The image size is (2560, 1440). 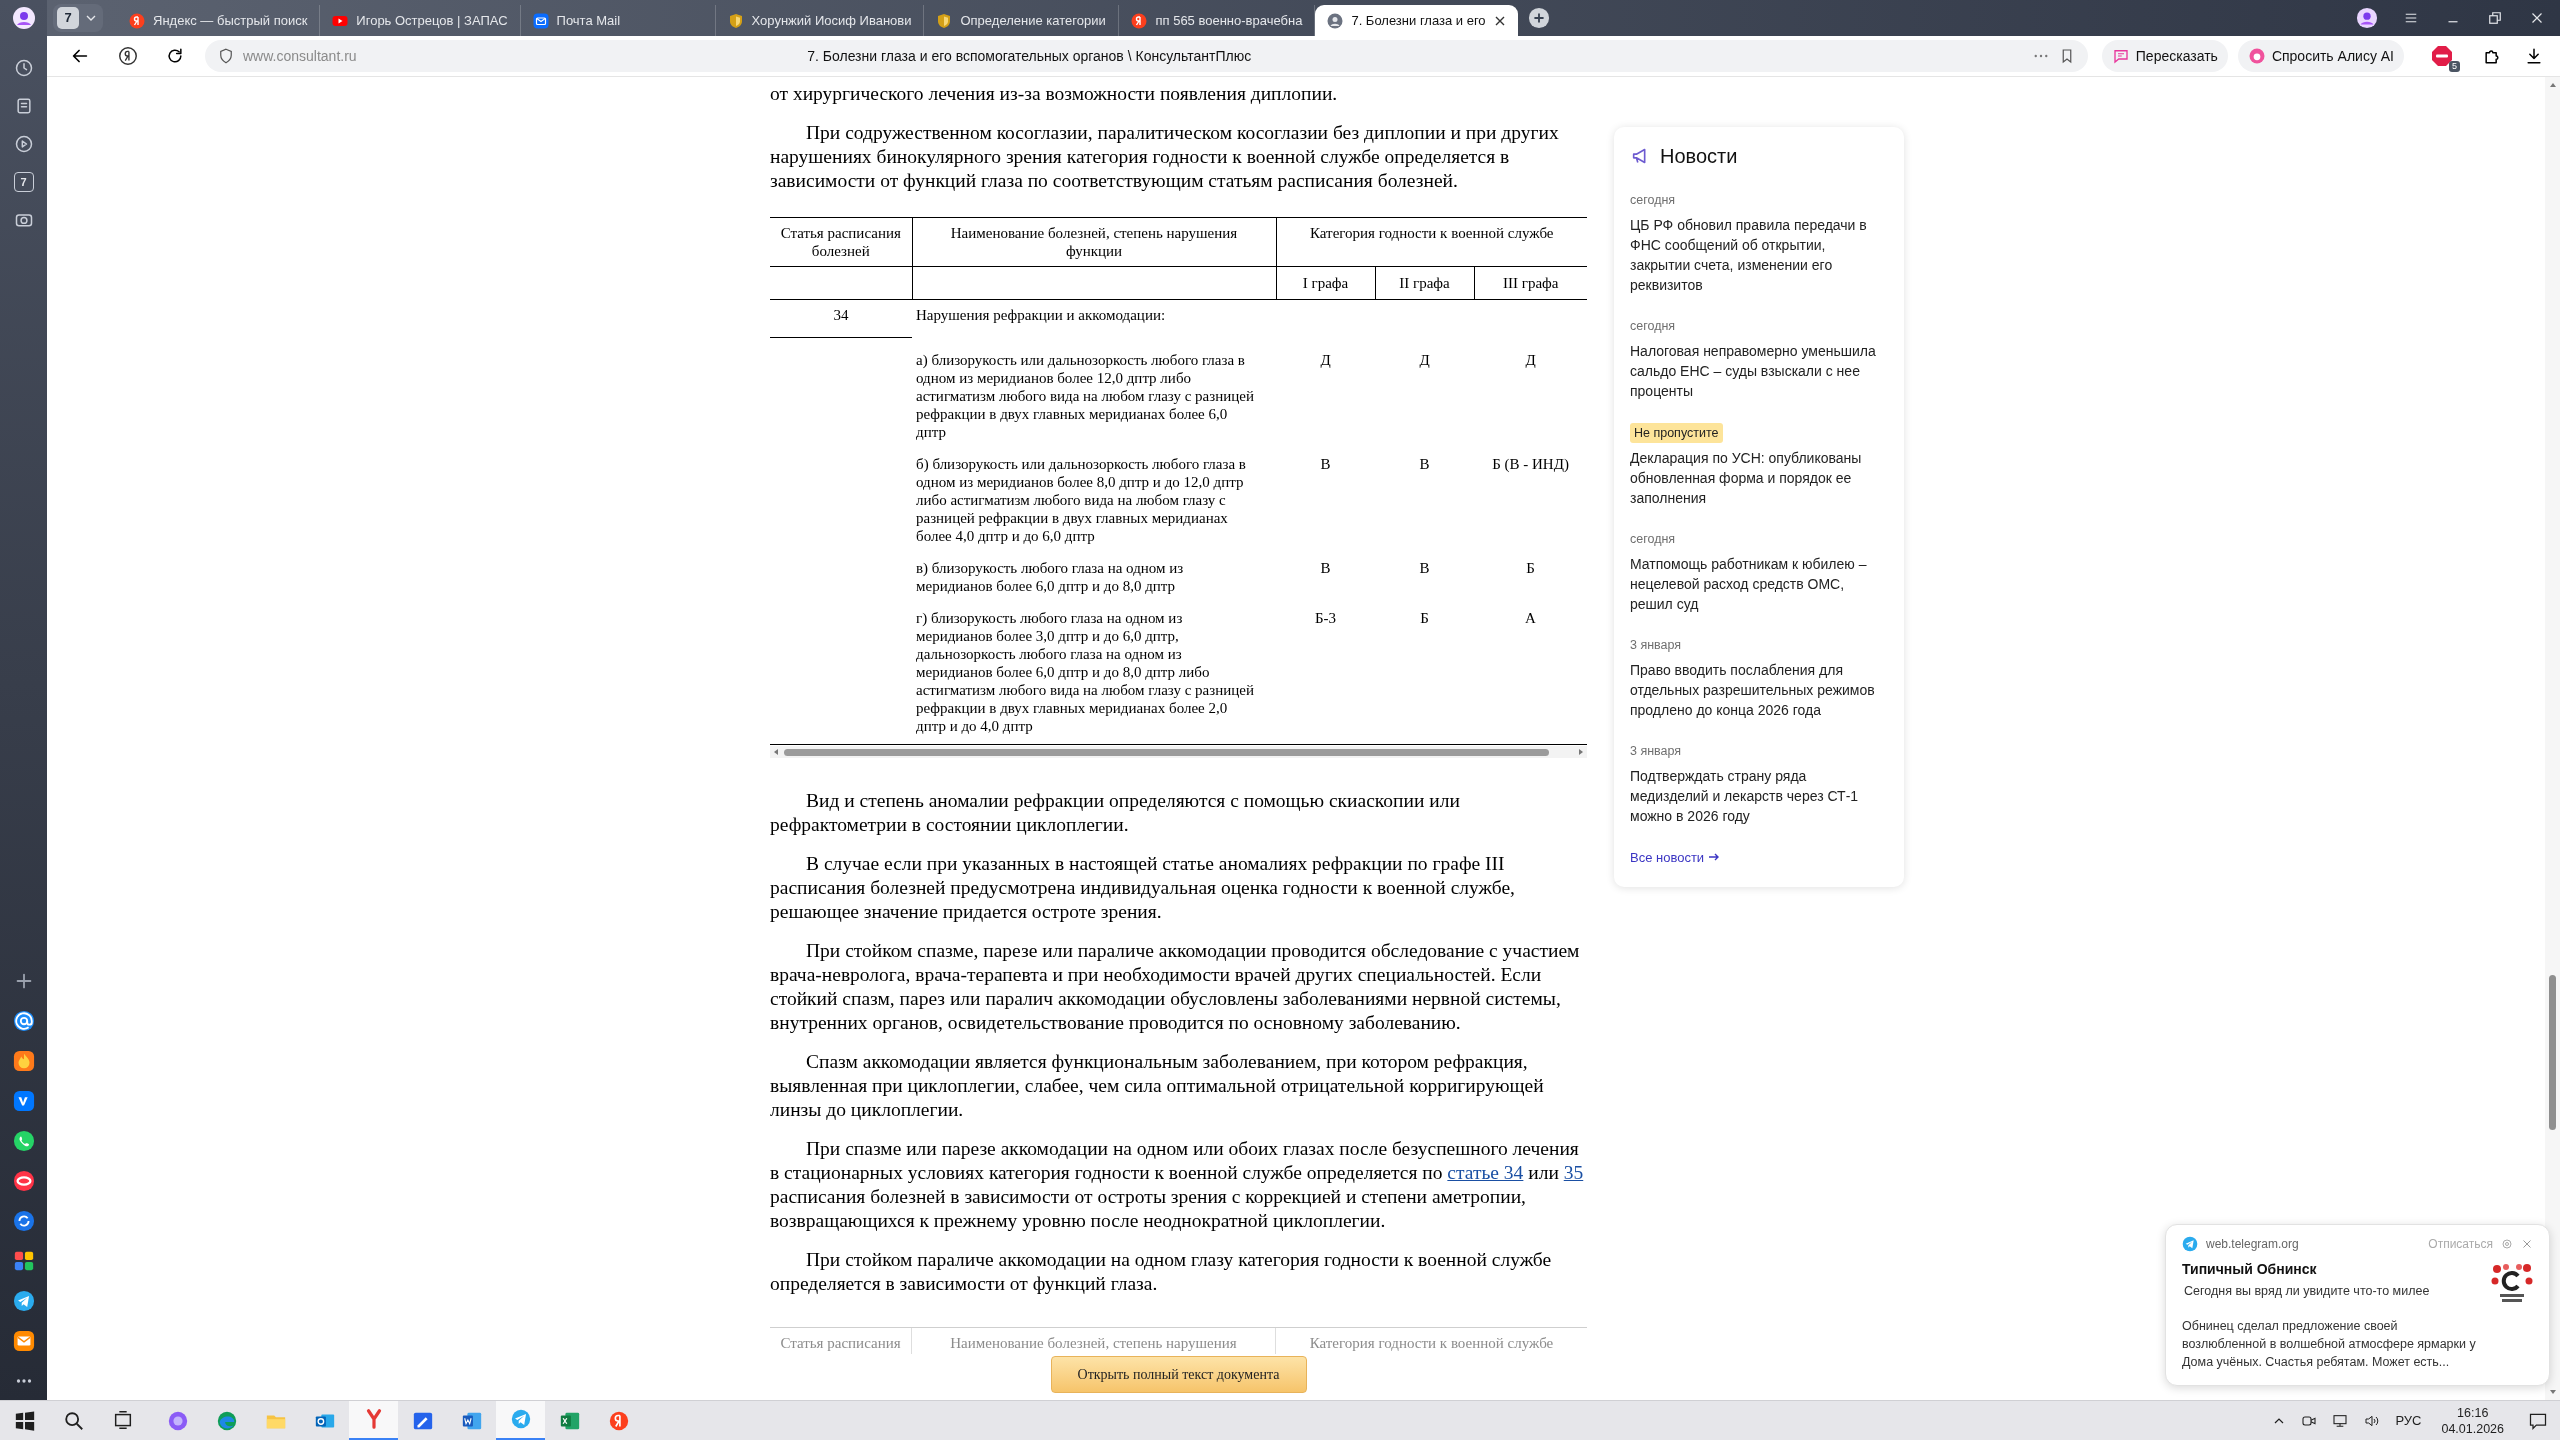 What do you see at coordinates (1759, 478) in the screenshot?
I see `news-headline: Декларация по УСН: опубликованы обновленная форма и порядок ее заполнения` at bounding box center [1759, 478].